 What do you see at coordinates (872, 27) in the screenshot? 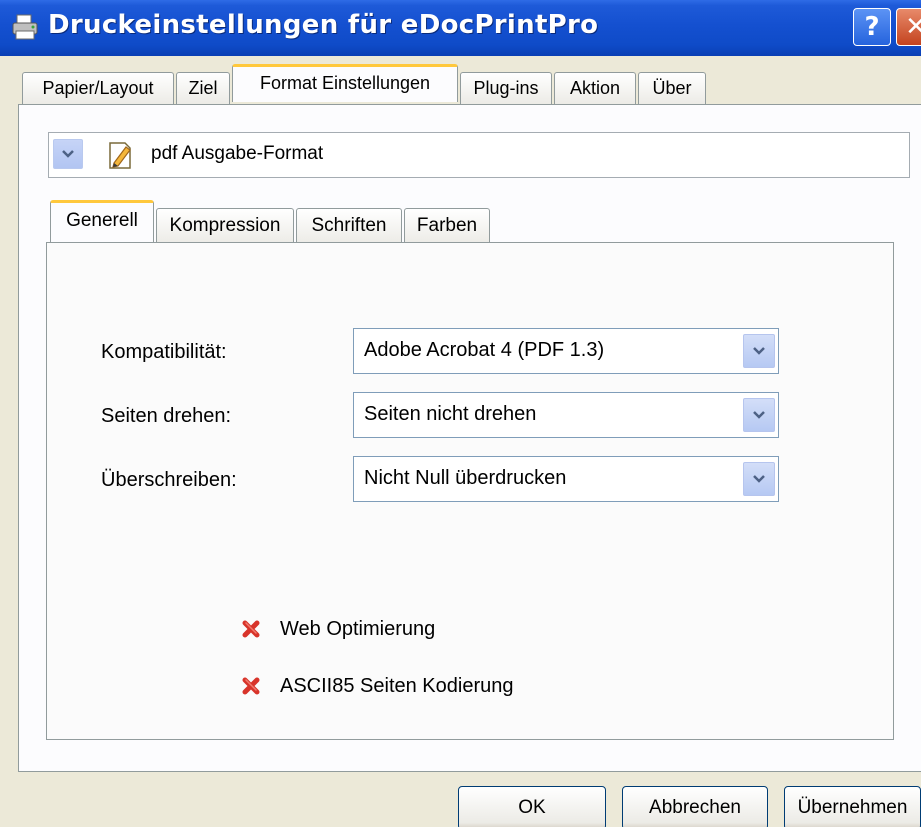
I see `help-button: ?` at bounding box center [872, 27].